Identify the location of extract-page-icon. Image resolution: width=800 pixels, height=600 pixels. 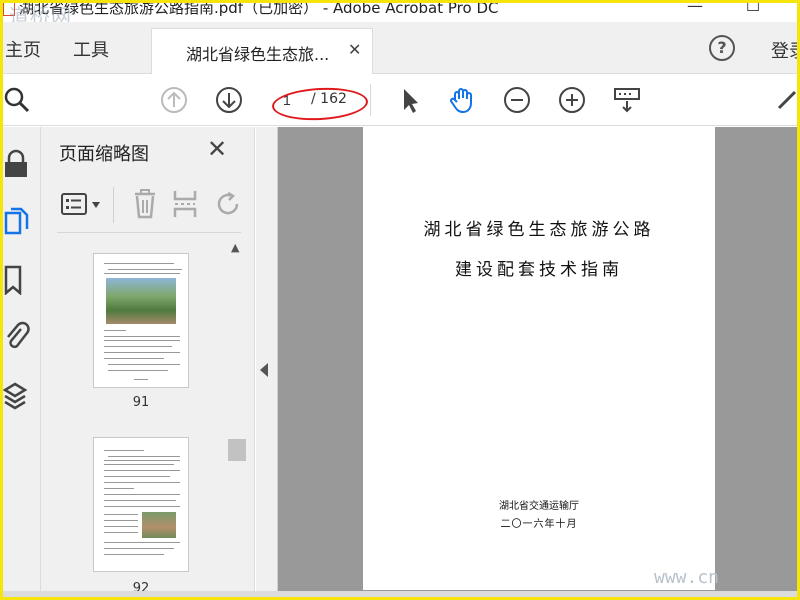
(185, 204).